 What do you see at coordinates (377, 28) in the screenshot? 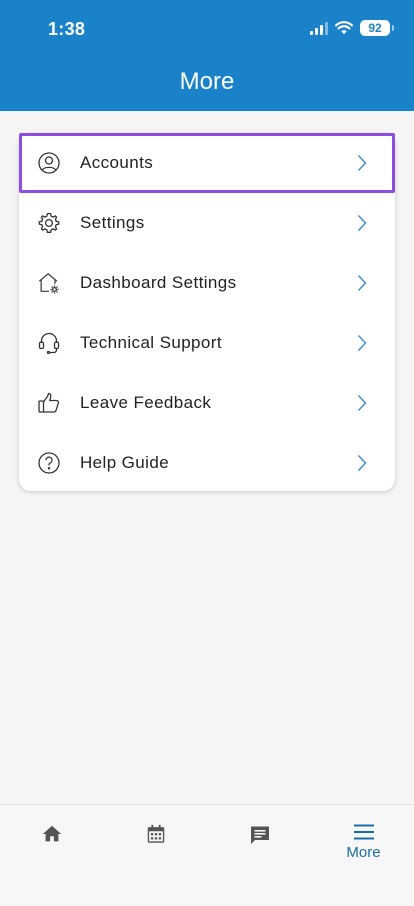
I see `battery-icon: 92` at bounding box center [377, 28].